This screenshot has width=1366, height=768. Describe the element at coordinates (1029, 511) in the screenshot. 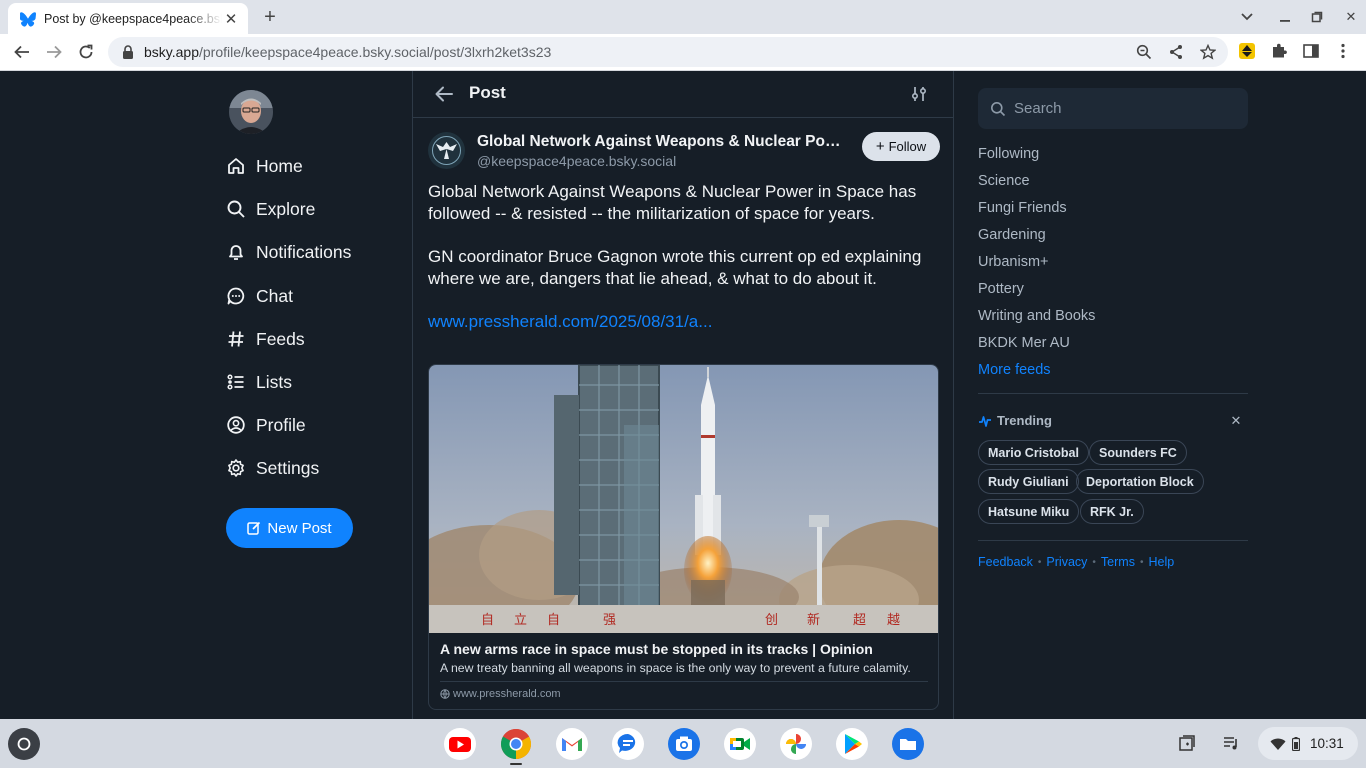

I see `trending-chip: Hatsune Miku` at that location.